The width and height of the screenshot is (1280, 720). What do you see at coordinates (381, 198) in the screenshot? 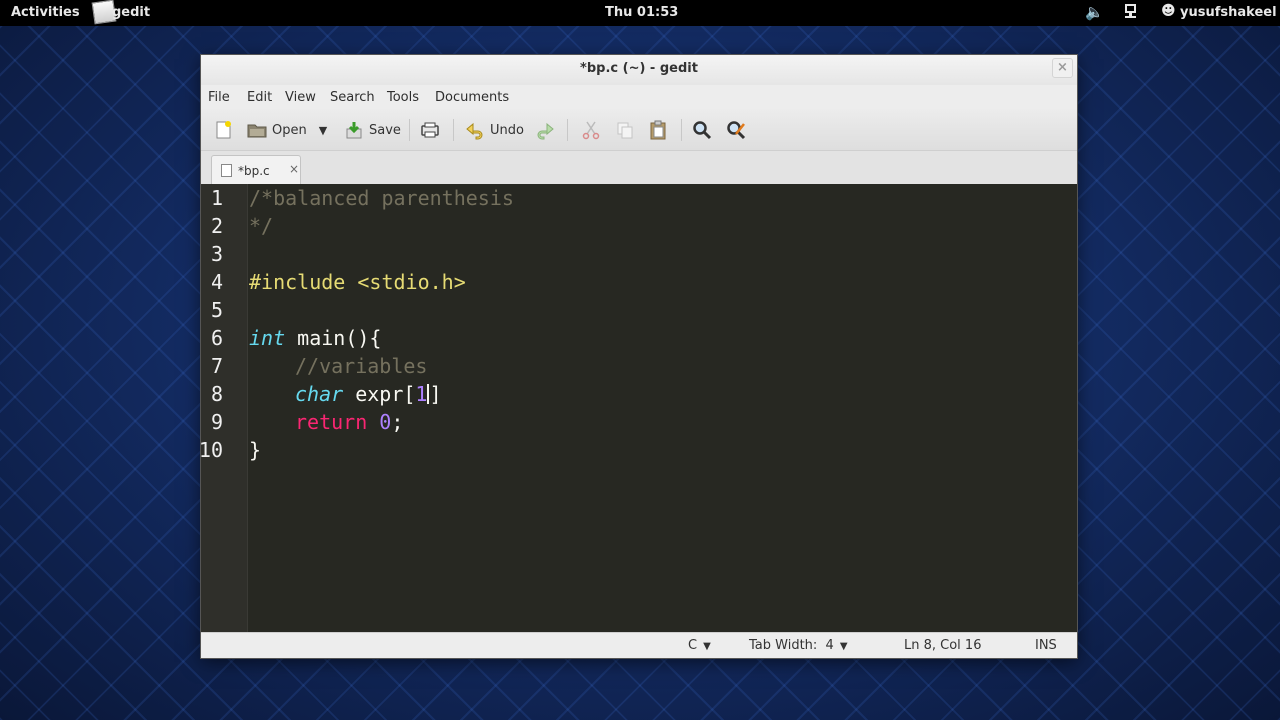
I see `code-line-1: /*balanced parenthesis` at bounding box center [381, 198].